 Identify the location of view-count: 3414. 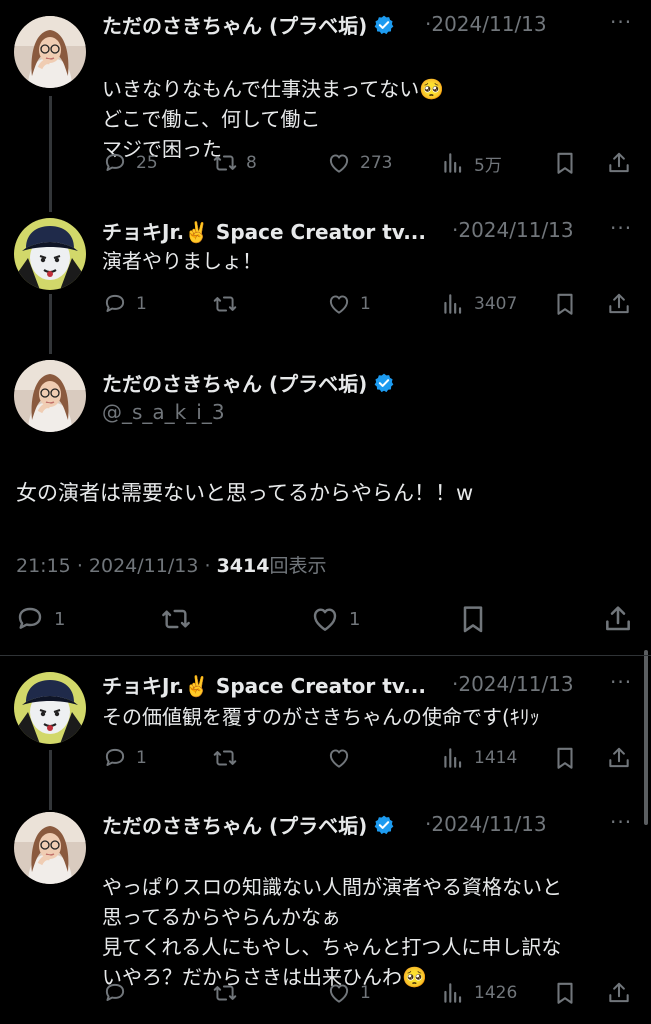
(243, 566).